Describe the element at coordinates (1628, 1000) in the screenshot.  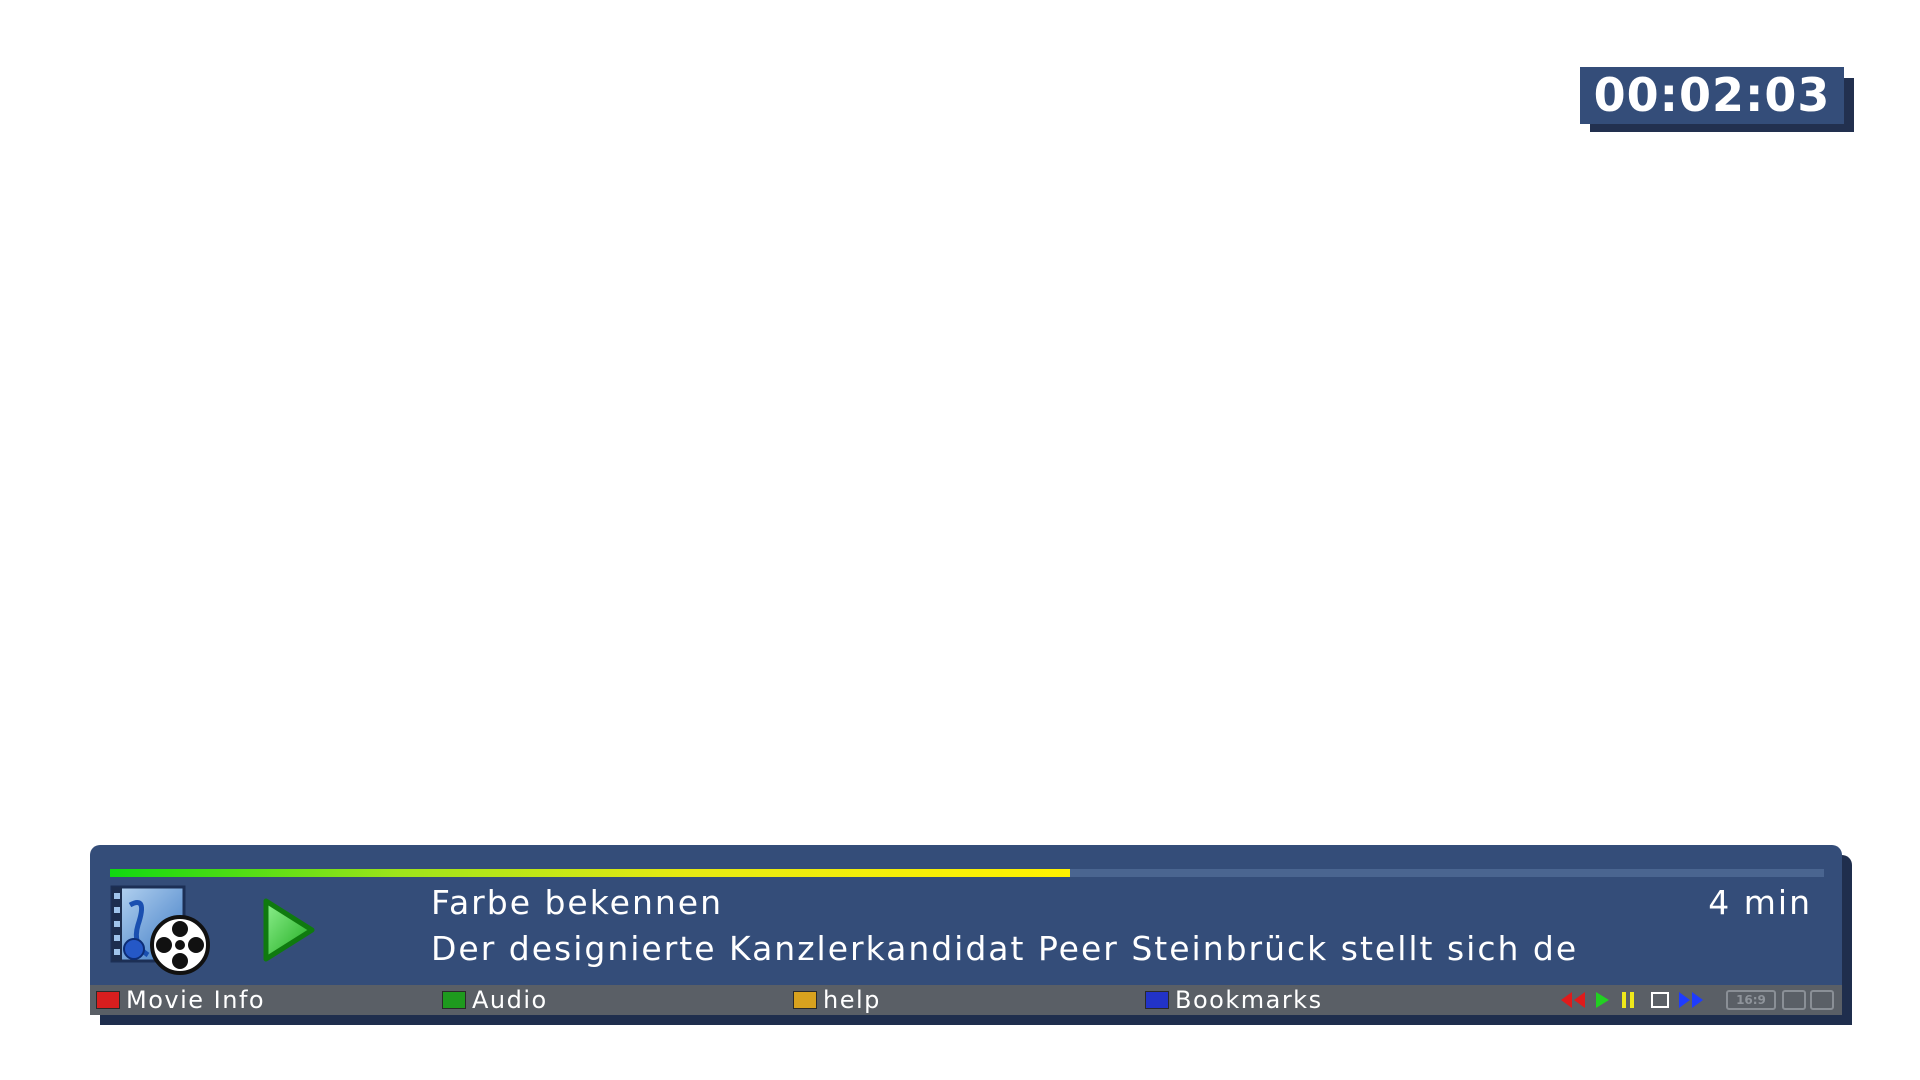
I see `pause-icon` at that location.